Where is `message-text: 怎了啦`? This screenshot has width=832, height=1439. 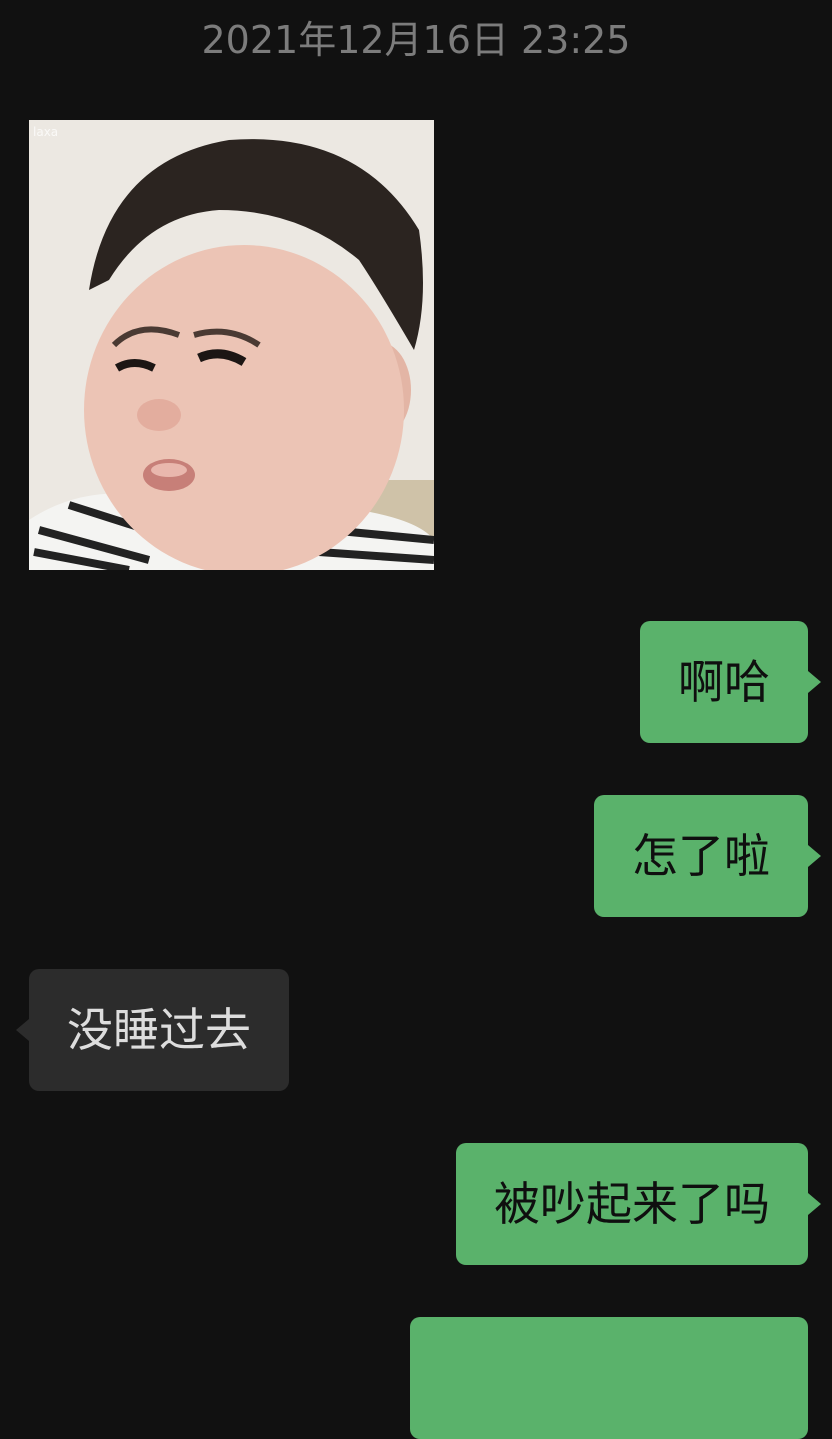
message-text: 怎了啦 is located at coordinates (701, 856).